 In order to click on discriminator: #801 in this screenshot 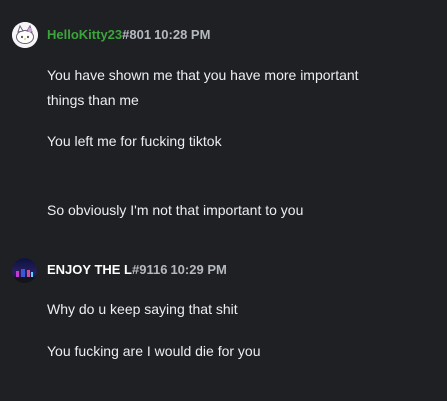, I will do `click(137, 34)`.